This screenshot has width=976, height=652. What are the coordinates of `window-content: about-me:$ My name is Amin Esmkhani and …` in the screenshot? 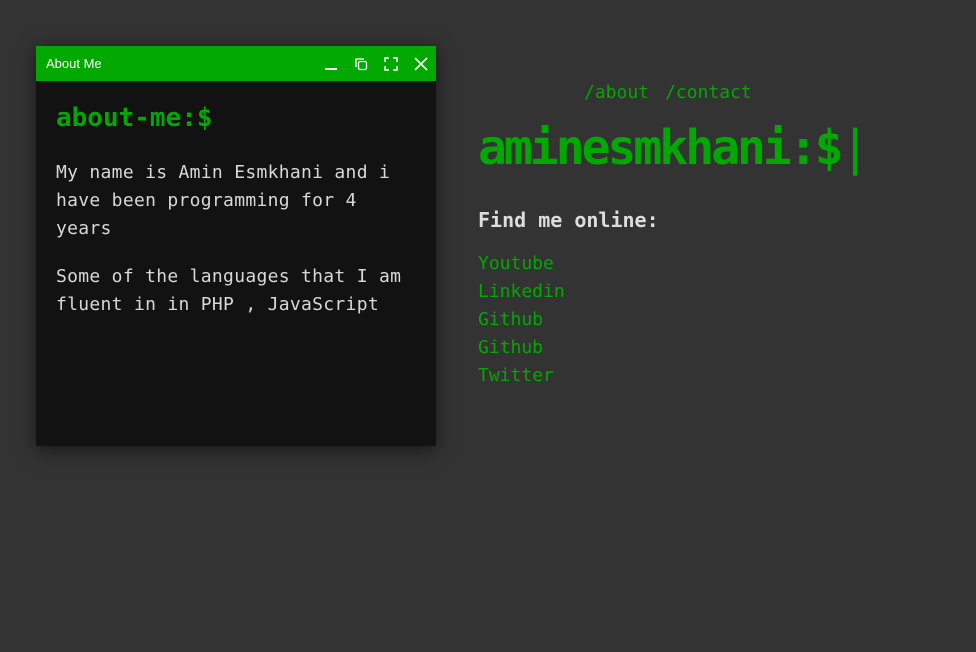 It's located at (236, 200).